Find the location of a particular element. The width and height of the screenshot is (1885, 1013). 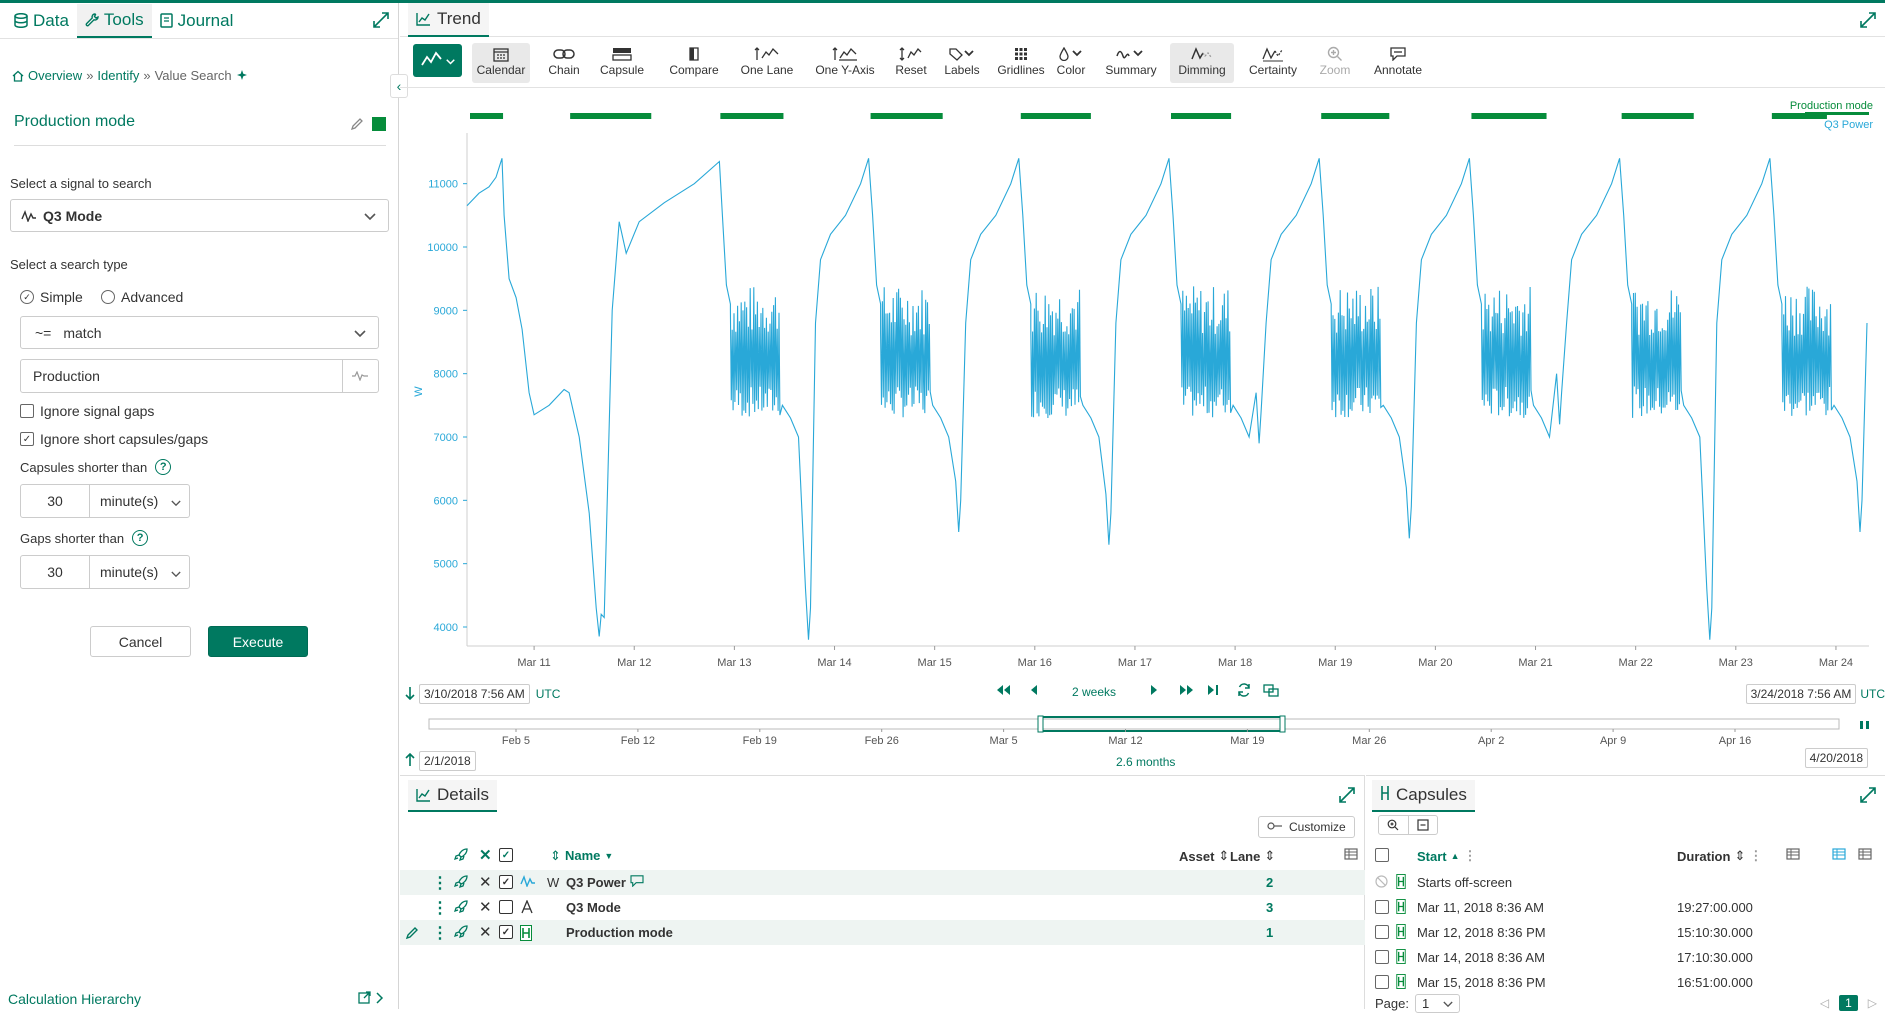

tool-name-field: Production mode is located at coordinates (200, 129).